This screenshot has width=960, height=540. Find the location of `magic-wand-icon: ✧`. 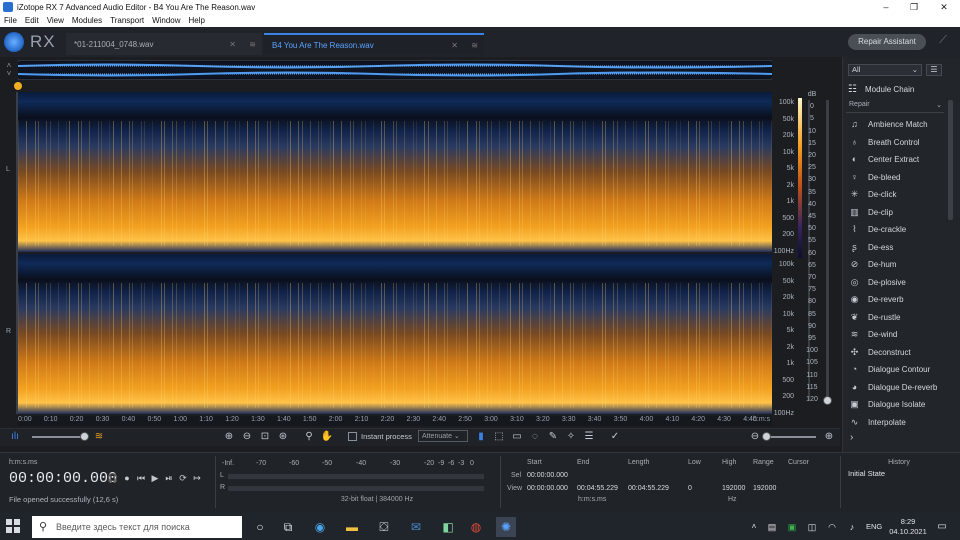

magic-wand-icon: ✧ is located at coordinates (571, 437).